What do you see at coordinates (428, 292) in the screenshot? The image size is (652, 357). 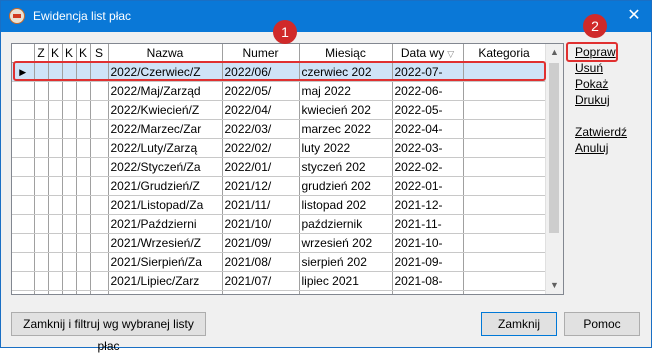 I see `table-cell: 2021-07-` at bounding box center [428, 292].